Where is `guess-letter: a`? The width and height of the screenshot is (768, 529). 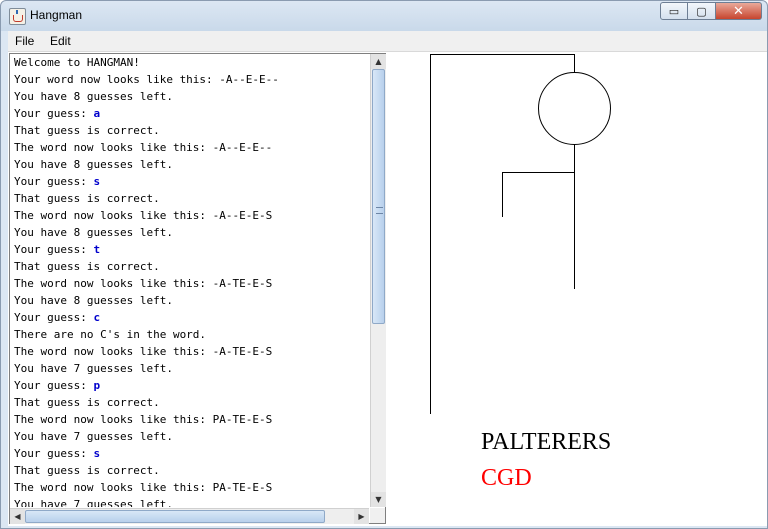
guess-letter: a is located at coordinates (97, 113).